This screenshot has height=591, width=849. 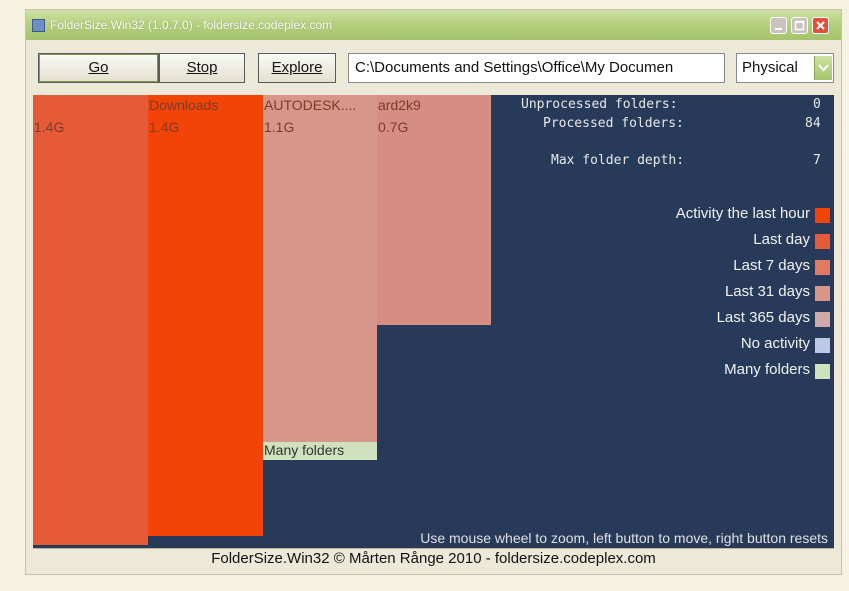 I want to click on legend-item: Last 365 days, so click(x=714, y=320).